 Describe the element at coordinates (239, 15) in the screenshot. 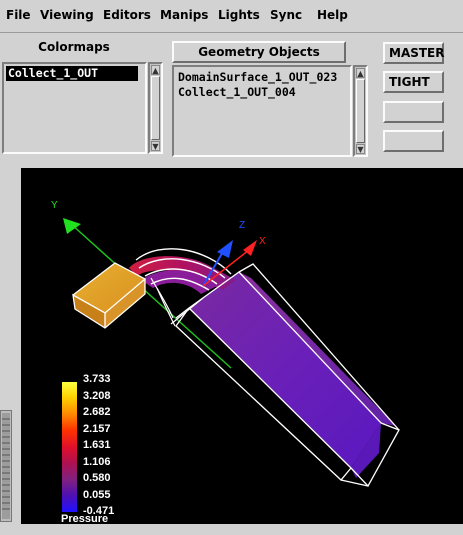

I see `menu-lights: Lights` at that location.